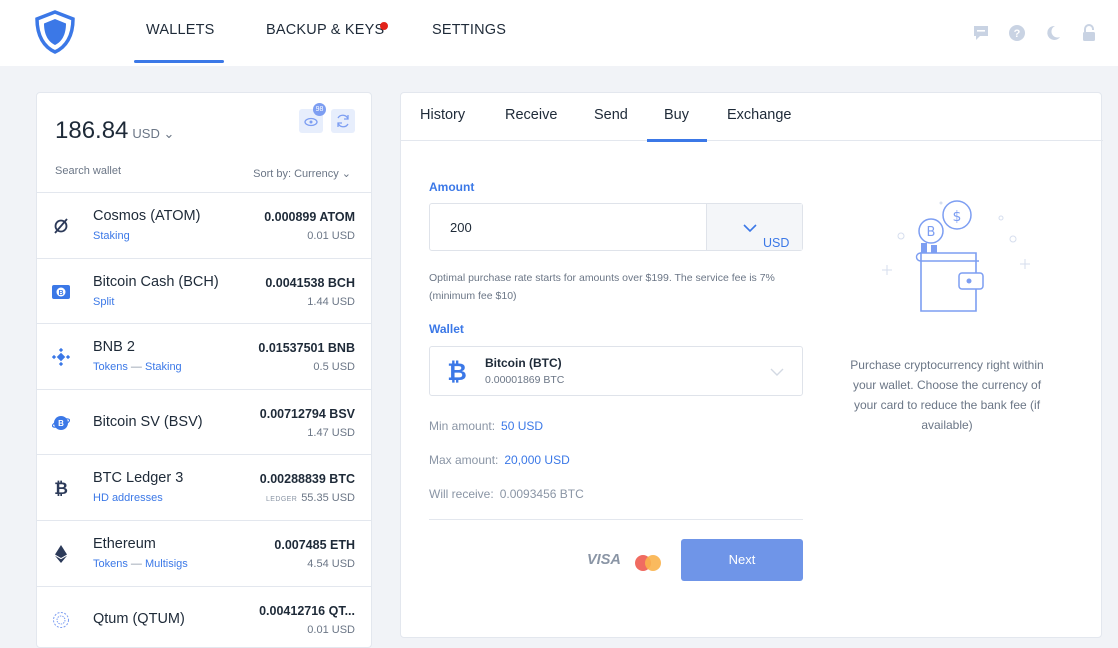 The image size is (1118, 648). What do you see at coordinates (1089, 33) in the screenshot?
I see `lock-icon` at bounding box center [1089, 33].